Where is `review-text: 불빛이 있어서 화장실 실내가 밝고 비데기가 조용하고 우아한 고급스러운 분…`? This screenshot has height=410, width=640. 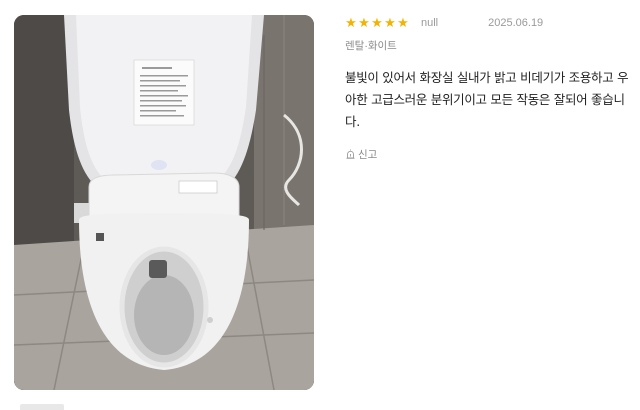 review-text: 불빛이 있어서 화장실 실내가 밝고 비데기가 조용하고 우아한 고급스러운 분… is located at coordinates (487, 99).